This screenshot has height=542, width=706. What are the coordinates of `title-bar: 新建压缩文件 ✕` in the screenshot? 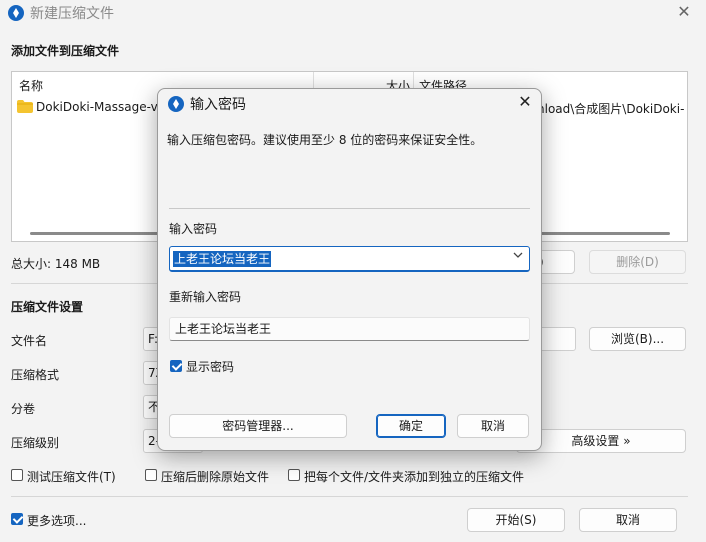 It's located at (353, 13).